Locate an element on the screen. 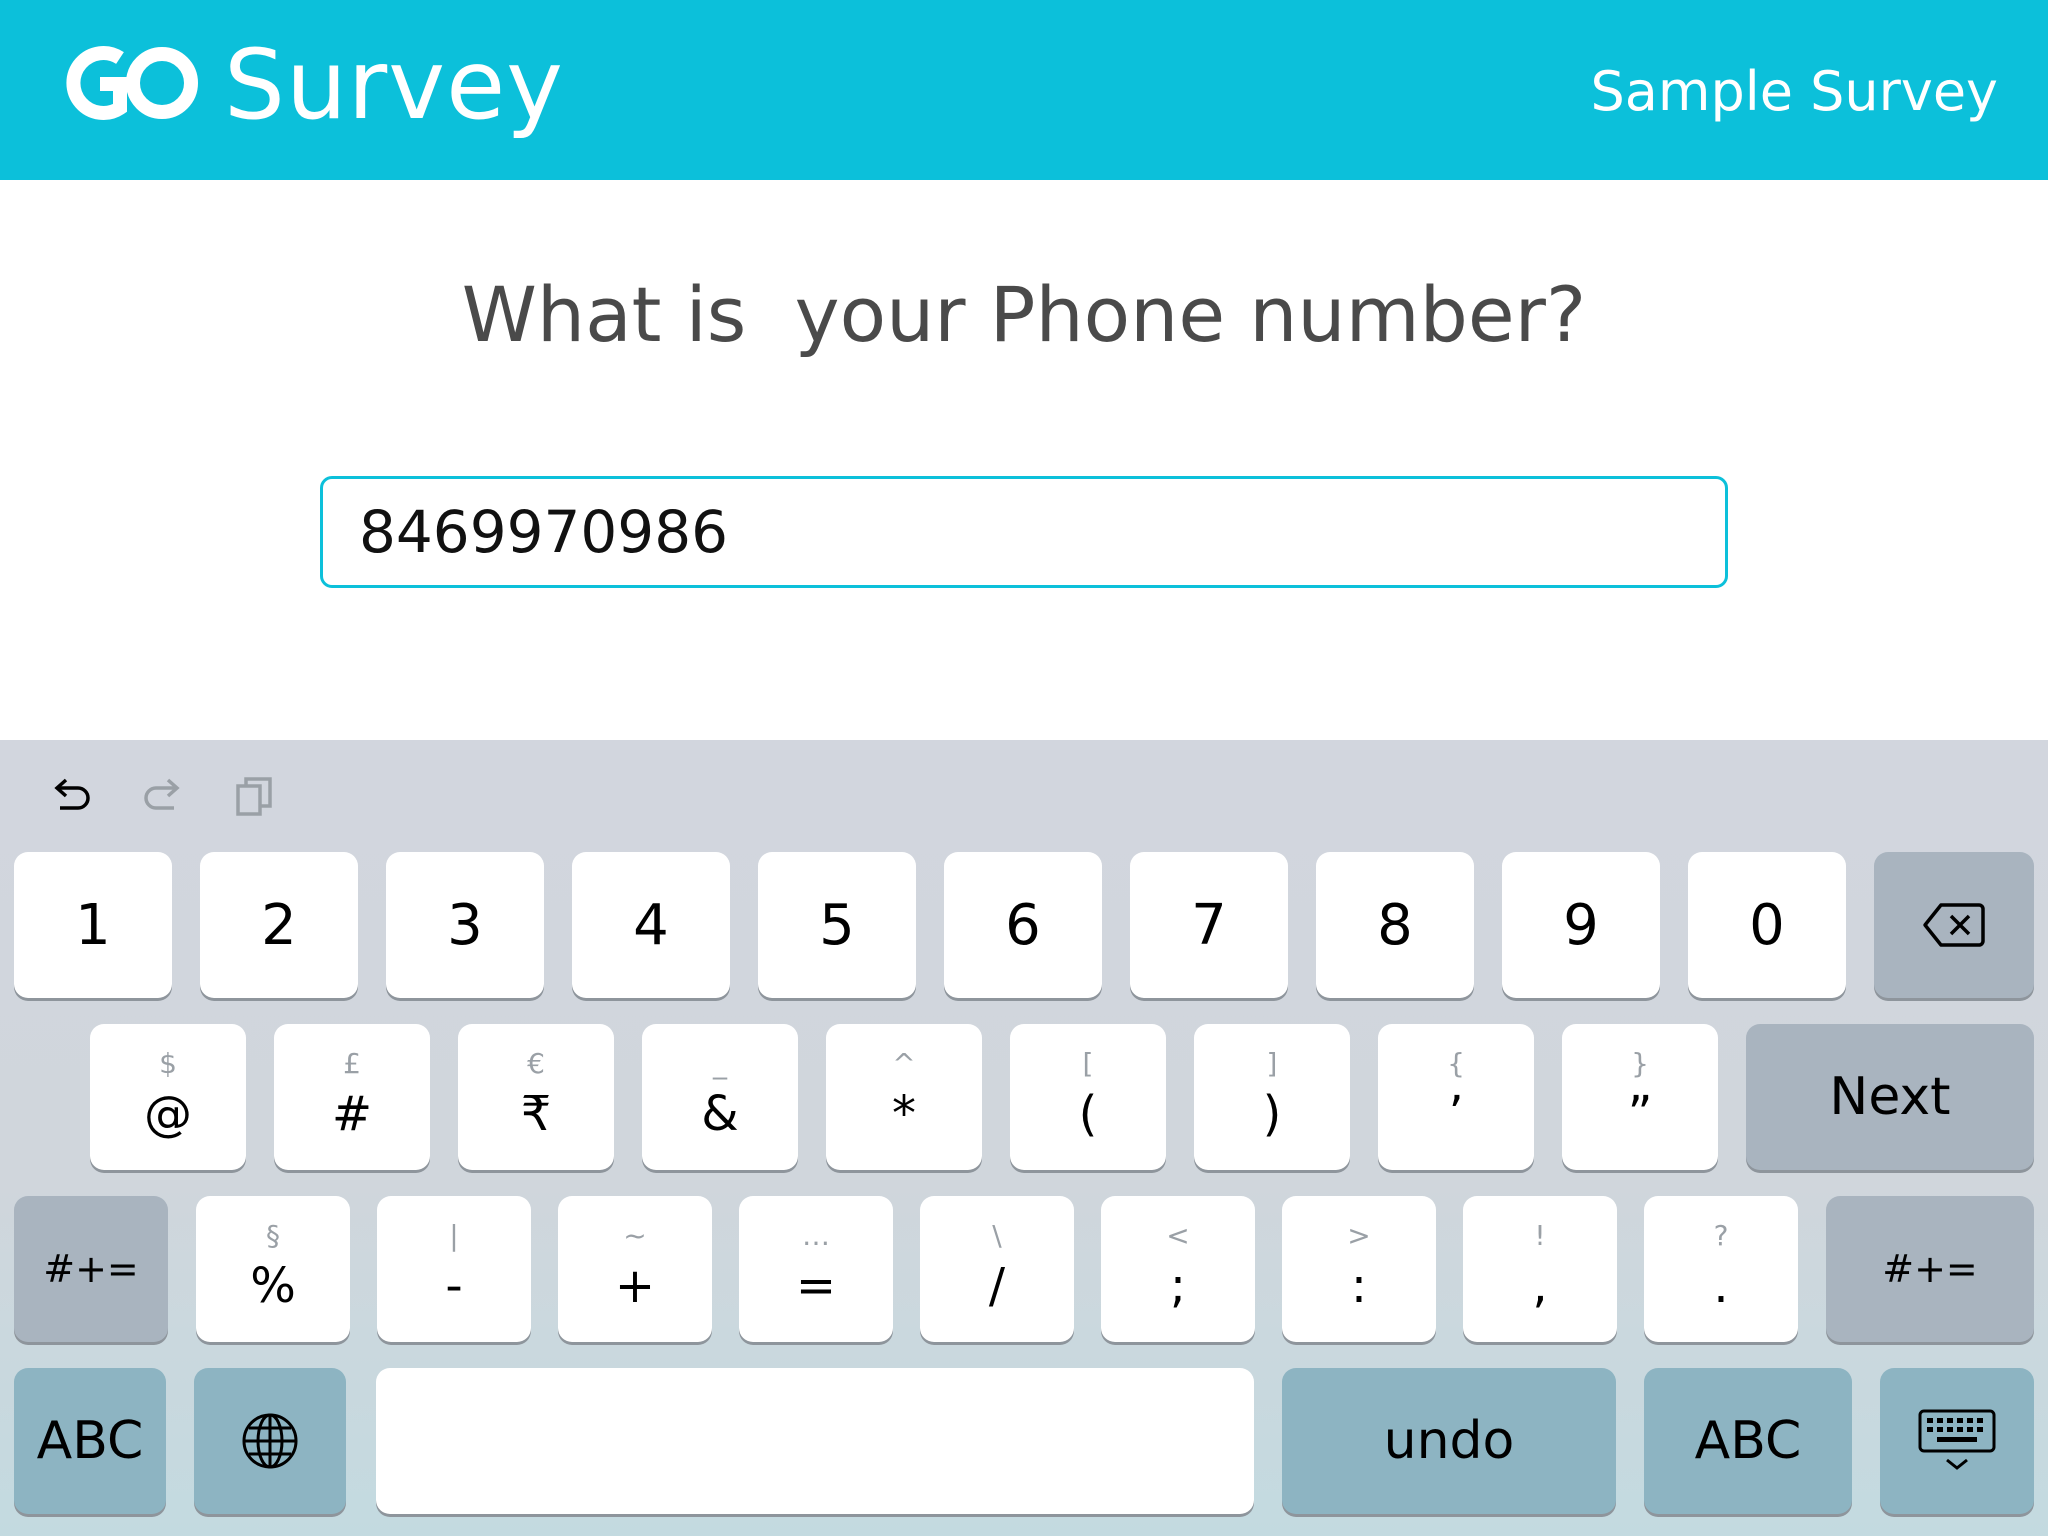 This screenshot has width=2048, height=1536. key-9: 9 is located at coordinates (1581, 925).